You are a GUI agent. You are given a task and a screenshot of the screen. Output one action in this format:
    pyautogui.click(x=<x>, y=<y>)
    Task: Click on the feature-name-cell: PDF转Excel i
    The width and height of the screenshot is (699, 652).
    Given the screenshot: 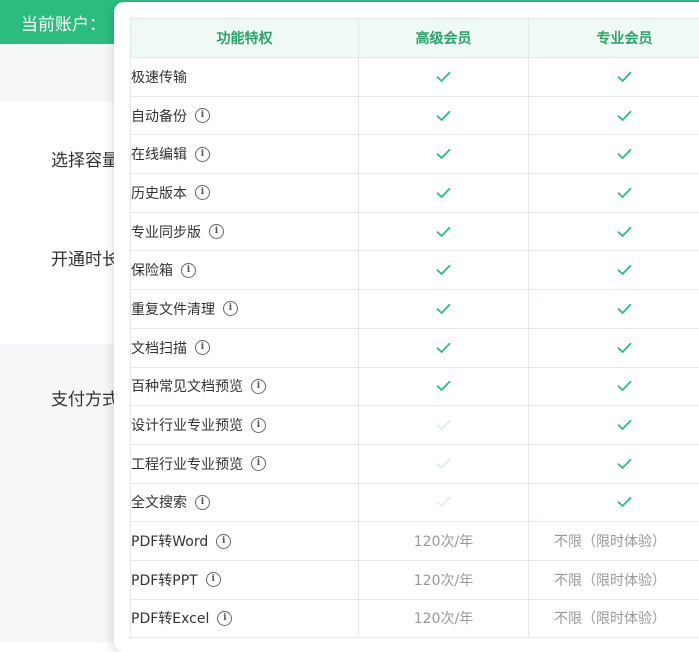 What is the action you would take?
    pyautogui.click(x=245, y=618)
    